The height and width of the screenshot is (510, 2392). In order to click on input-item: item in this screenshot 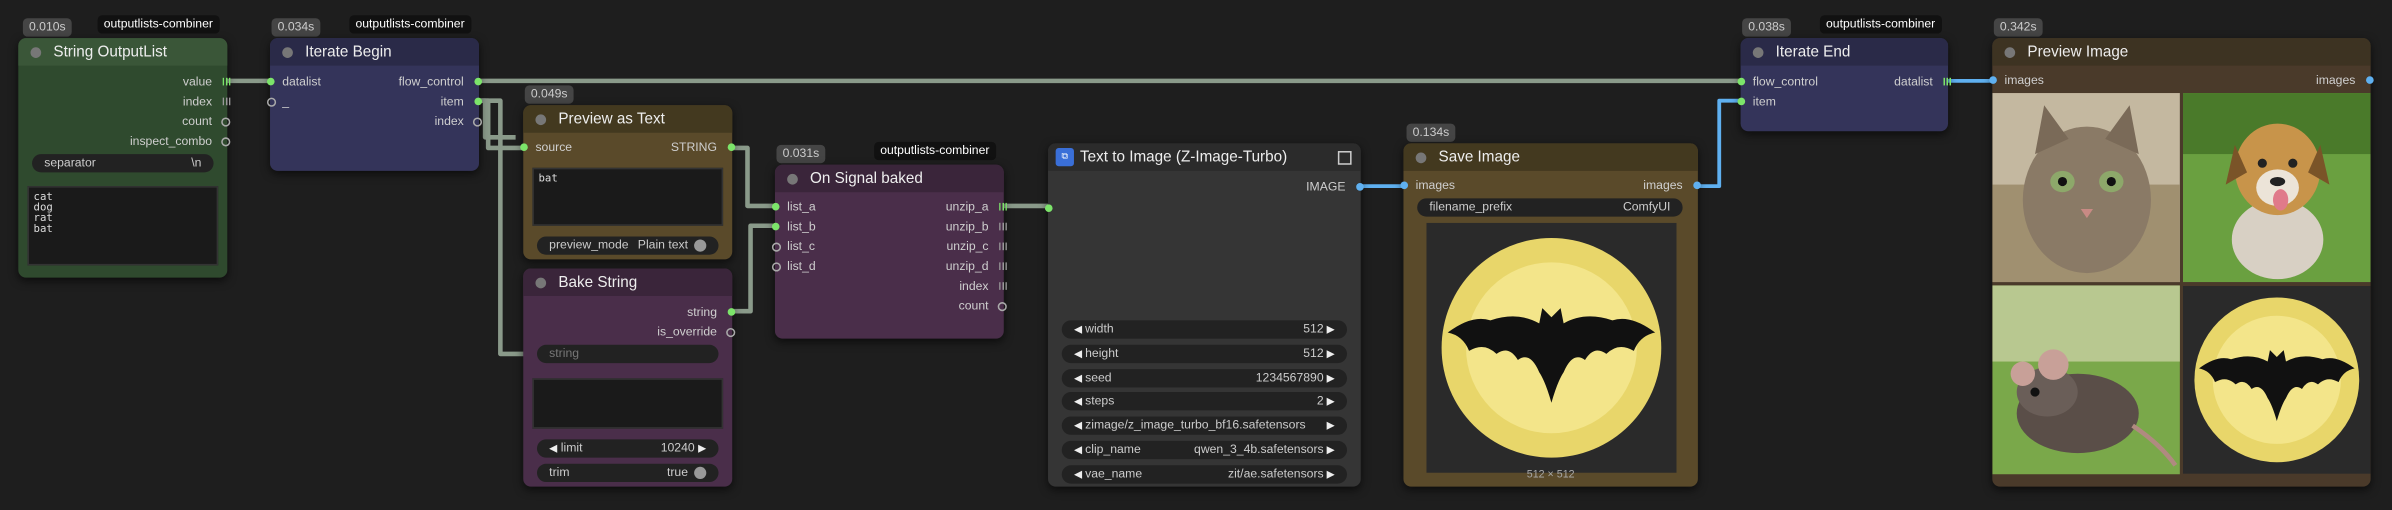, I will do `click(1756, 102)`.